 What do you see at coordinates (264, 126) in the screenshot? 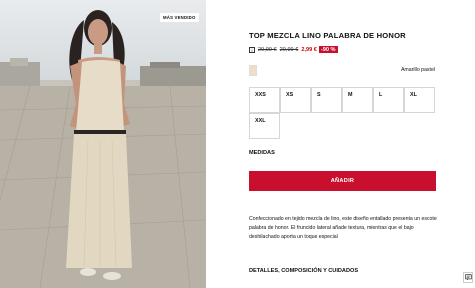
I see `size-option: XXL` at bounding box center [264, 126].